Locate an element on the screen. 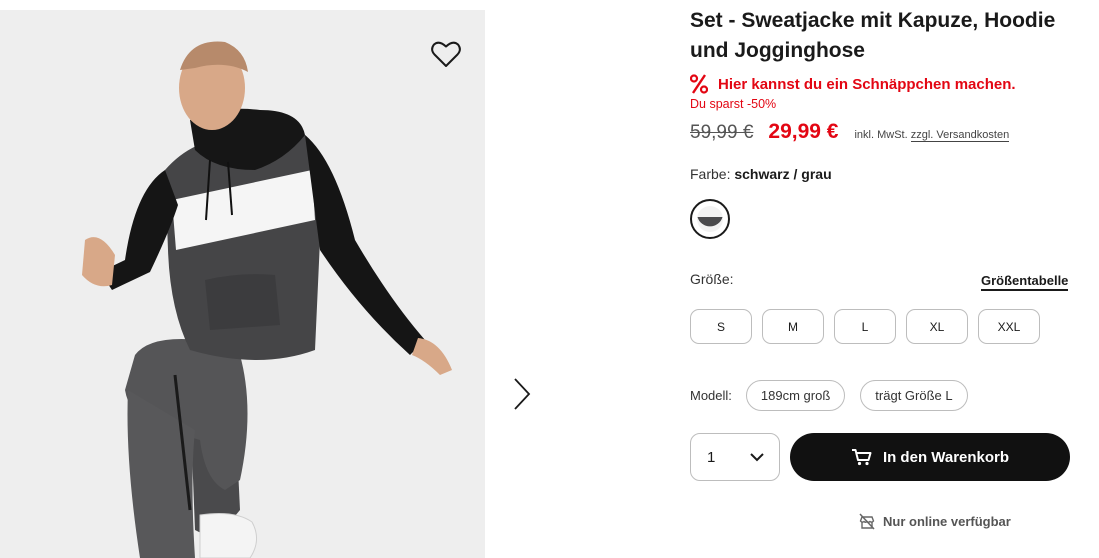  color-swatch-black-grey is located at coordinates (710, 219).